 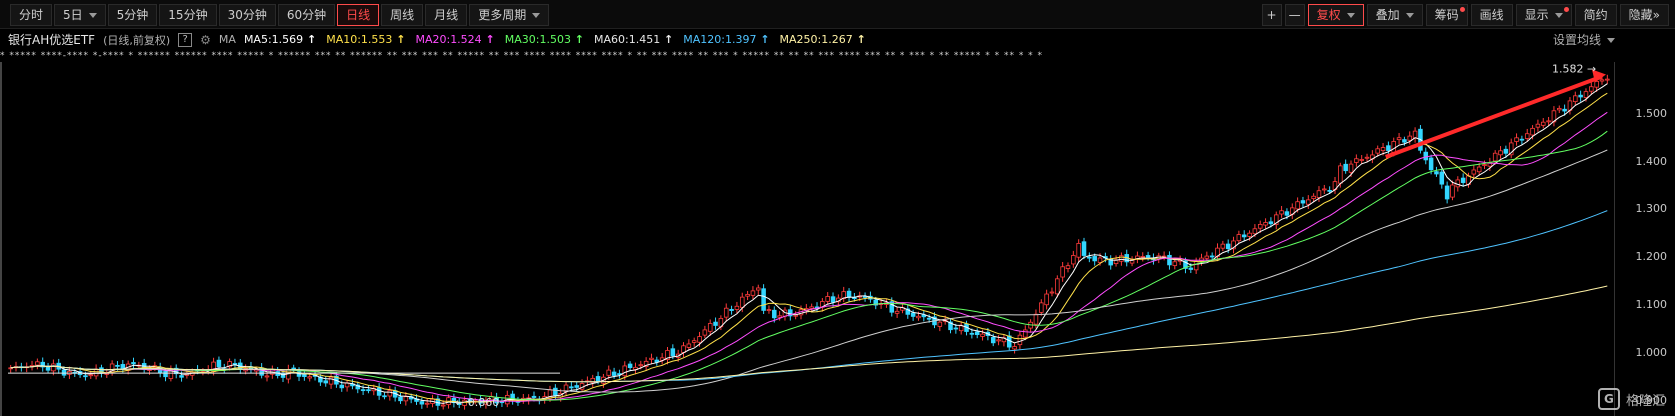 I want to click on ma-item-2: MA20:1.524 ↑, so click(x=454, y=39).